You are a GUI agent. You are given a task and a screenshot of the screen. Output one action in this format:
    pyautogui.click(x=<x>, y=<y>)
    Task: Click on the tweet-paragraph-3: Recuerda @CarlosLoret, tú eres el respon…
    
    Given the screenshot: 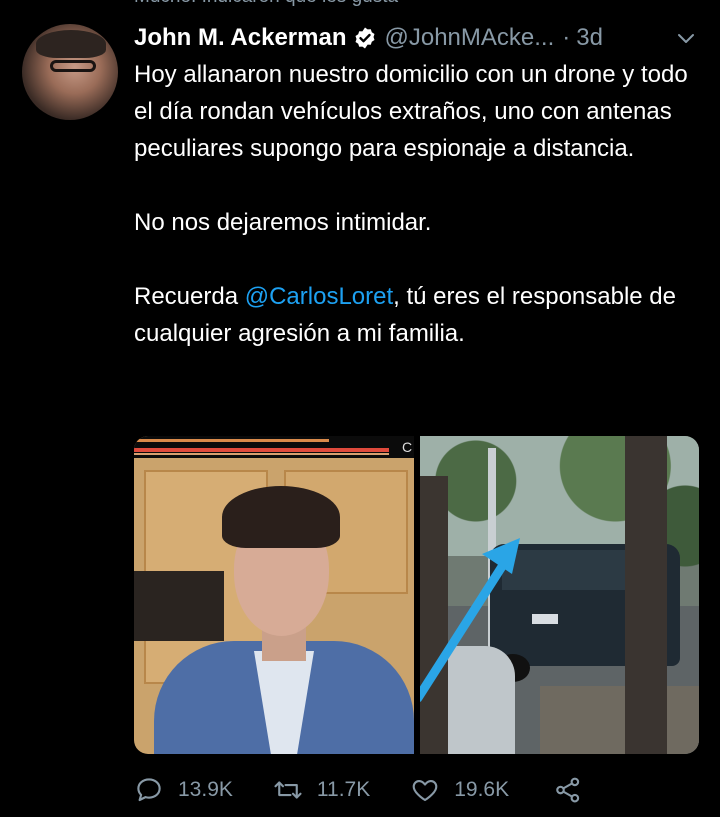 What is the action you would take?
    pyautogui.click(x=419, y=315)
    